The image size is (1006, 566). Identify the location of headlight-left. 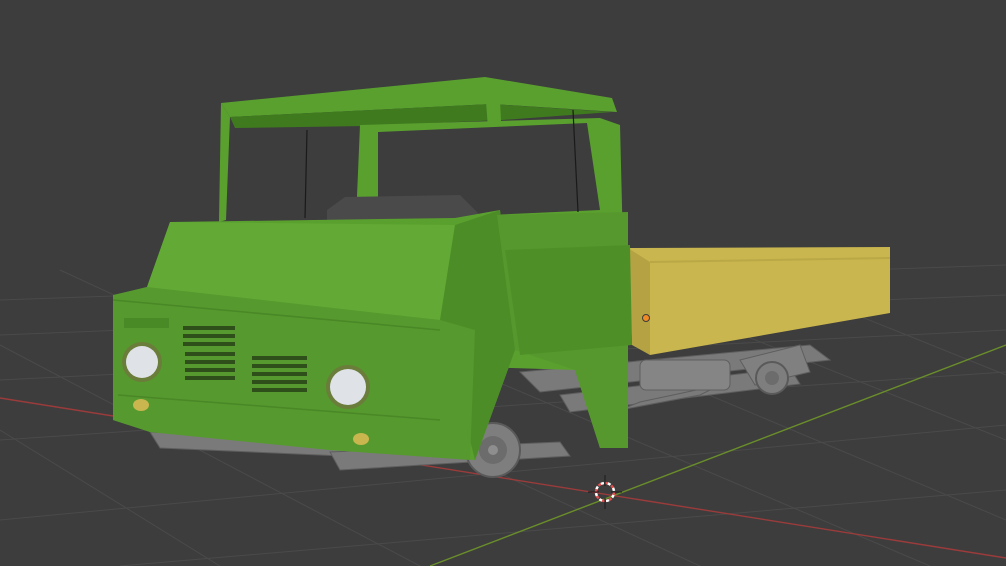
(142, 362).